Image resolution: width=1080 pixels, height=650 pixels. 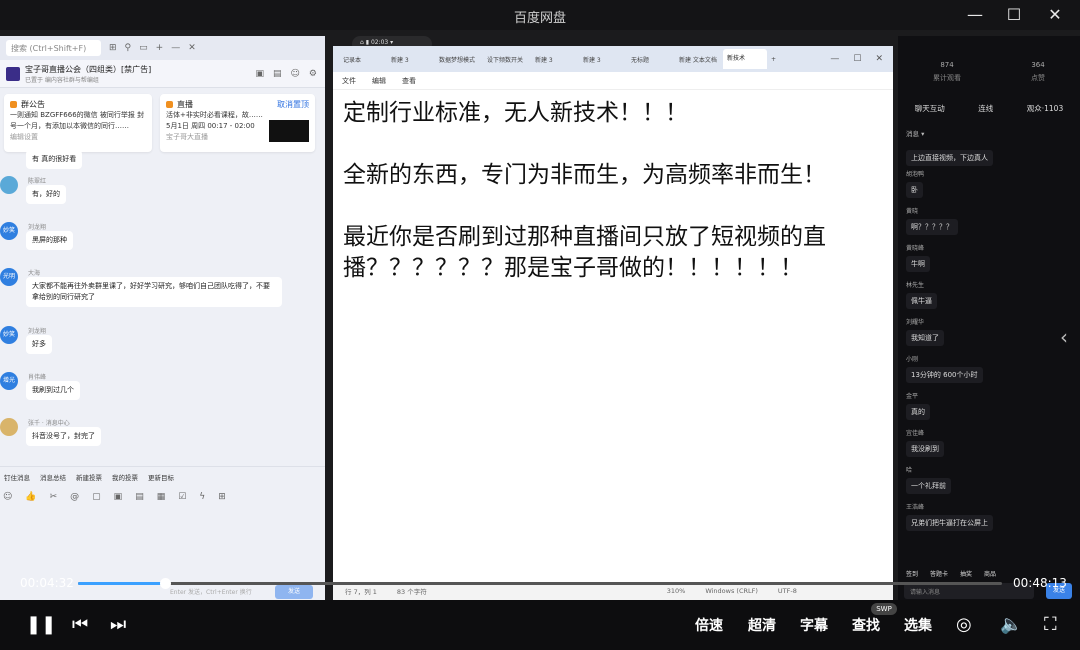 What do you see at coordinates (866, 625) in the screenshot?
I see `search-button: 查找` at bounding box center [866, 625].